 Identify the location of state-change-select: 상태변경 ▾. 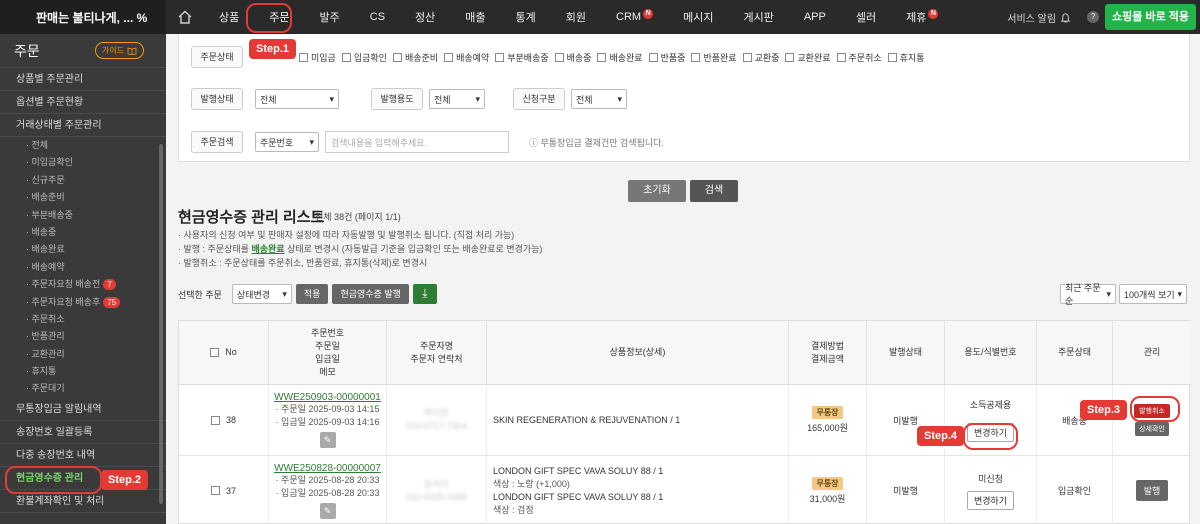
(261, 294).